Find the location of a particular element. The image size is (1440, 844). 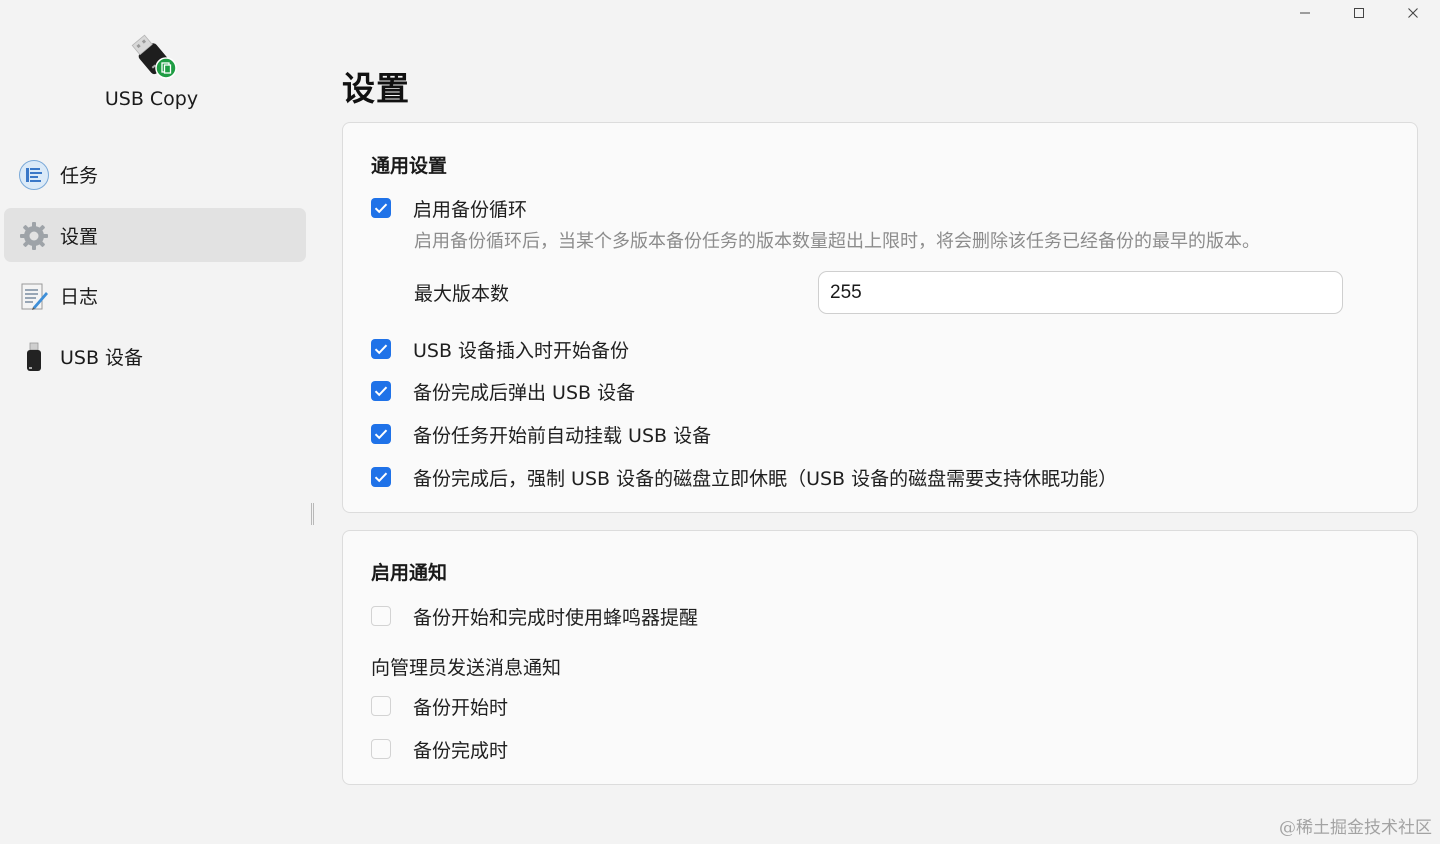

usb-drive-copy-icon is located at coordinates (152, 55).